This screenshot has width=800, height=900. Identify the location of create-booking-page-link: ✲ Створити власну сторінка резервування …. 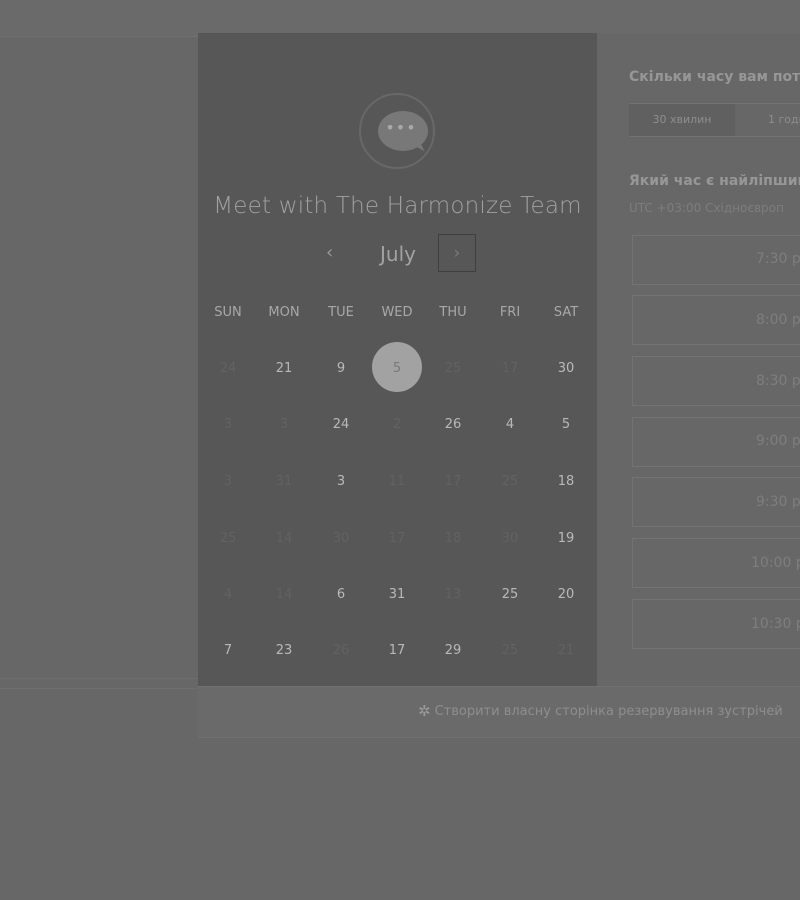
(600, 711).